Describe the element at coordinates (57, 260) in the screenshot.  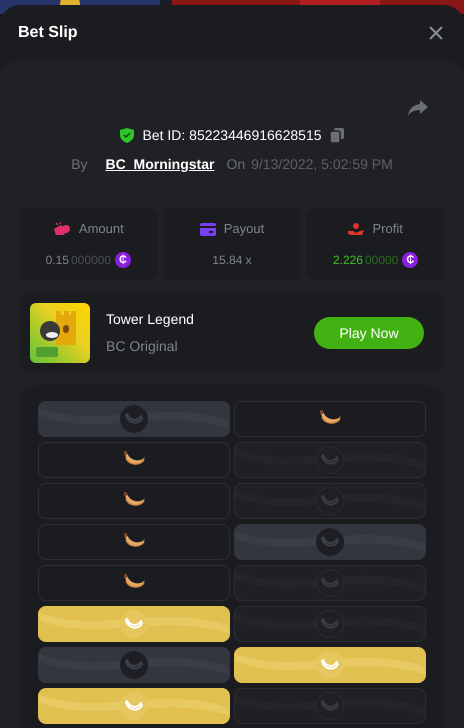
I see `stat-value: 0.15` at that location.